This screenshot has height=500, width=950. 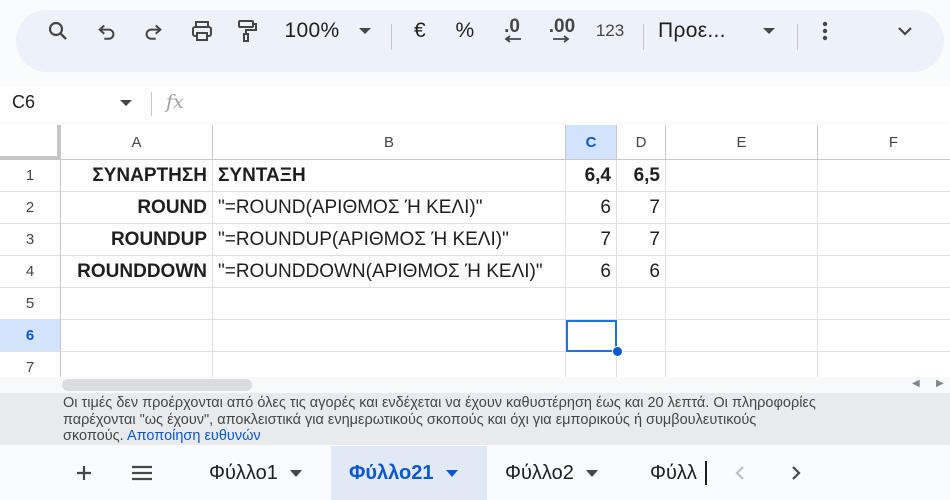 I want to click on sheet-tab-1: Φύλλο1, so click(x=263, y=473).